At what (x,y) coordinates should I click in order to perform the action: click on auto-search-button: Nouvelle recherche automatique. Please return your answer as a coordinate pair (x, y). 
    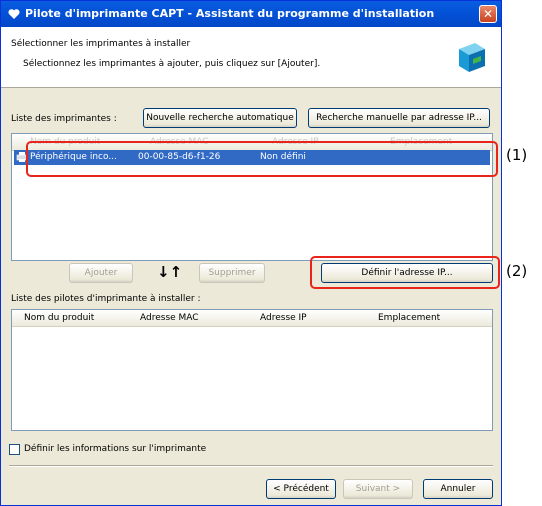
    Looking at the image, I should click on (220, 118).